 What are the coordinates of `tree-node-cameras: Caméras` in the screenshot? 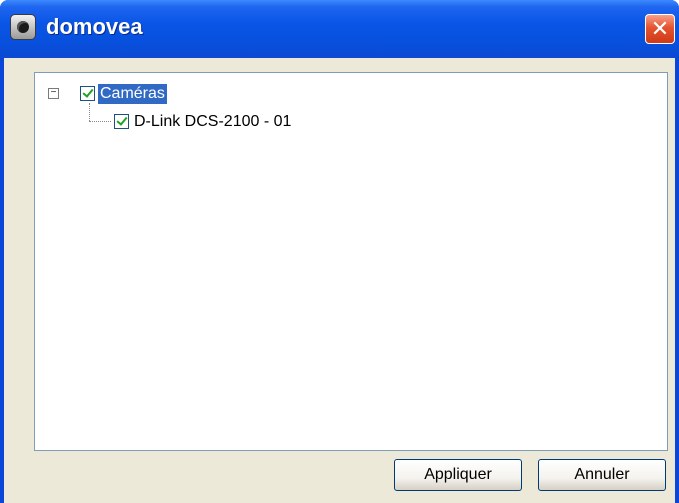 It's located at (132, 94).